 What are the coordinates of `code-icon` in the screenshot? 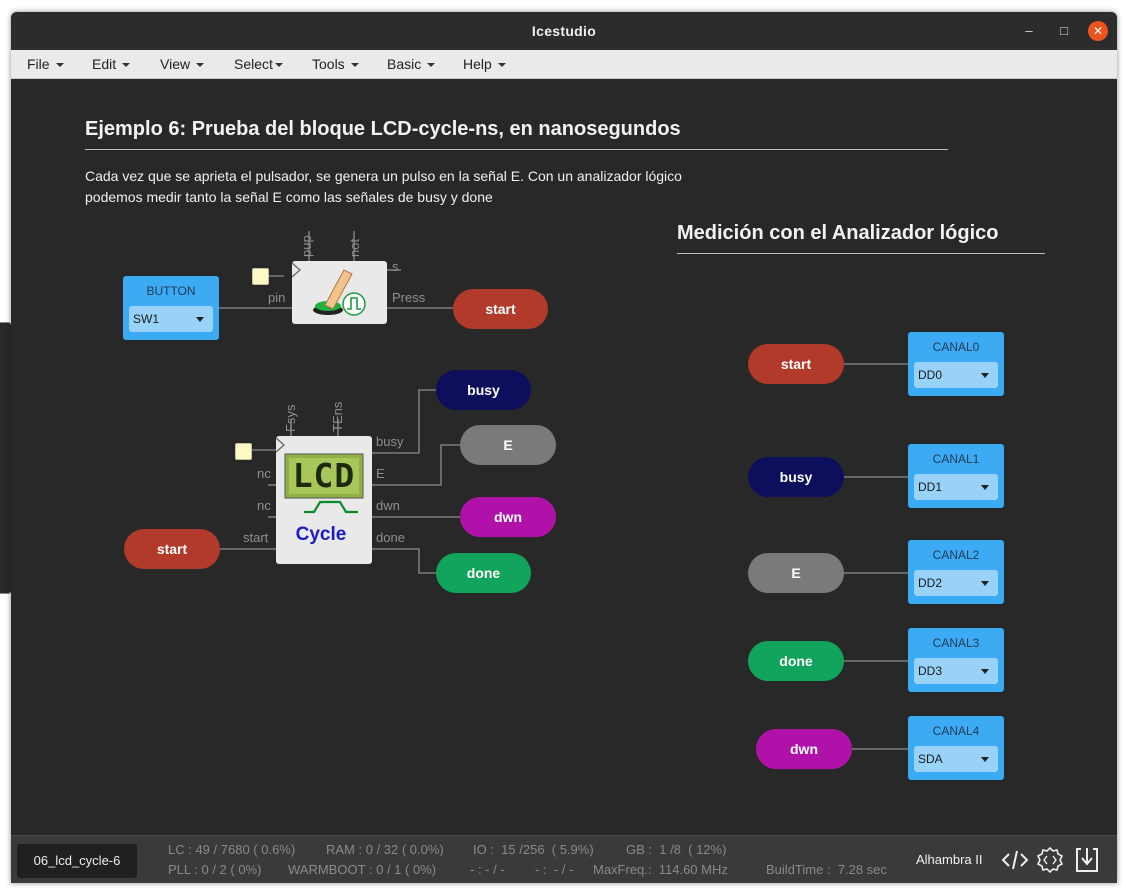 It's located at (1015, 860).